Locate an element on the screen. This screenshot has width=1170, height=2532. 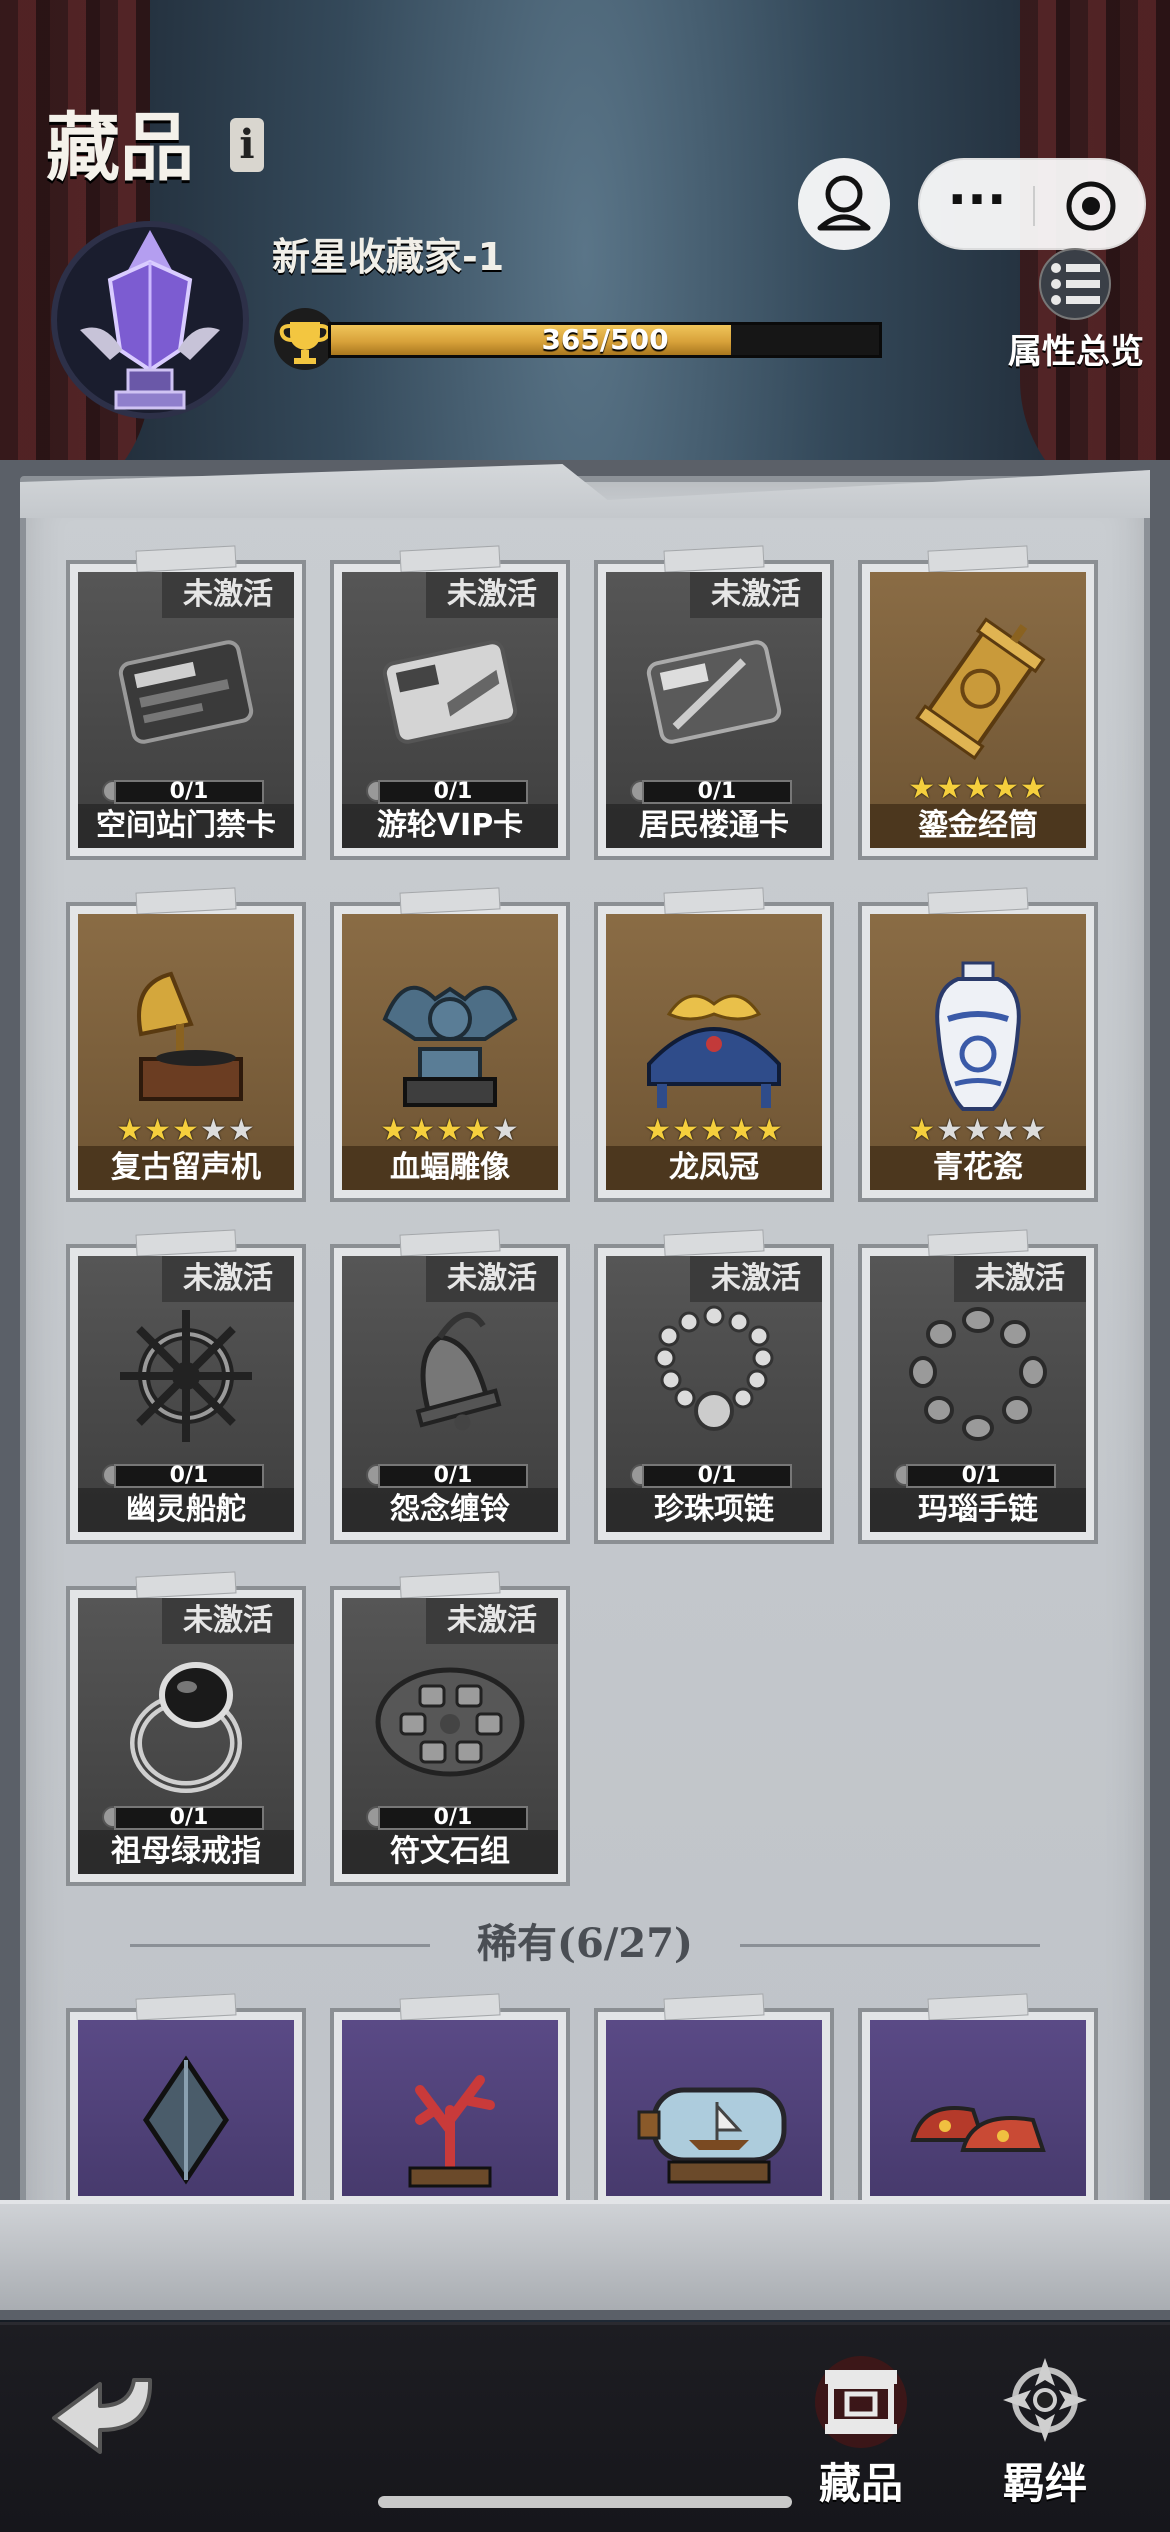
card-name: 幽灵船舵 is located at coordinates (186, 1510).